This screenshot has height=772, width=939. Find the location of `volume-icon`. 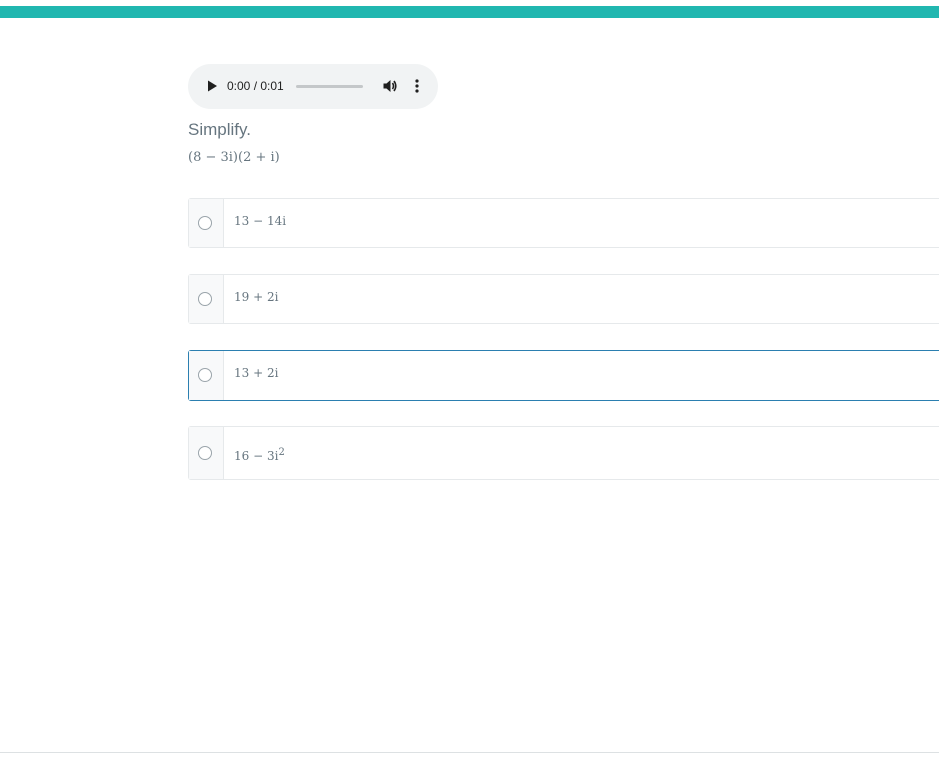

volume-icon is located at coordinates (390, 86).